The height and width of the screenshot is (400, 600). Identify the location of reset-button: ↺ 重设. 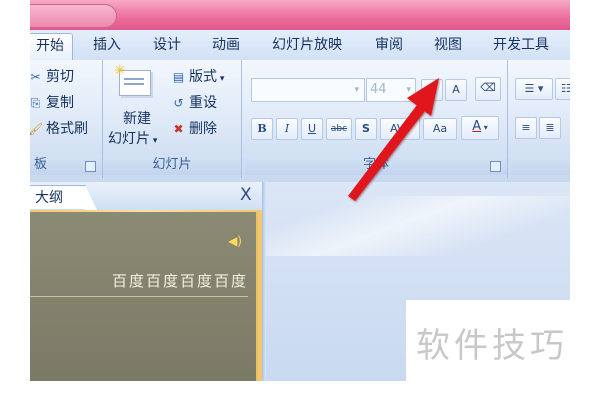
(194, 103).